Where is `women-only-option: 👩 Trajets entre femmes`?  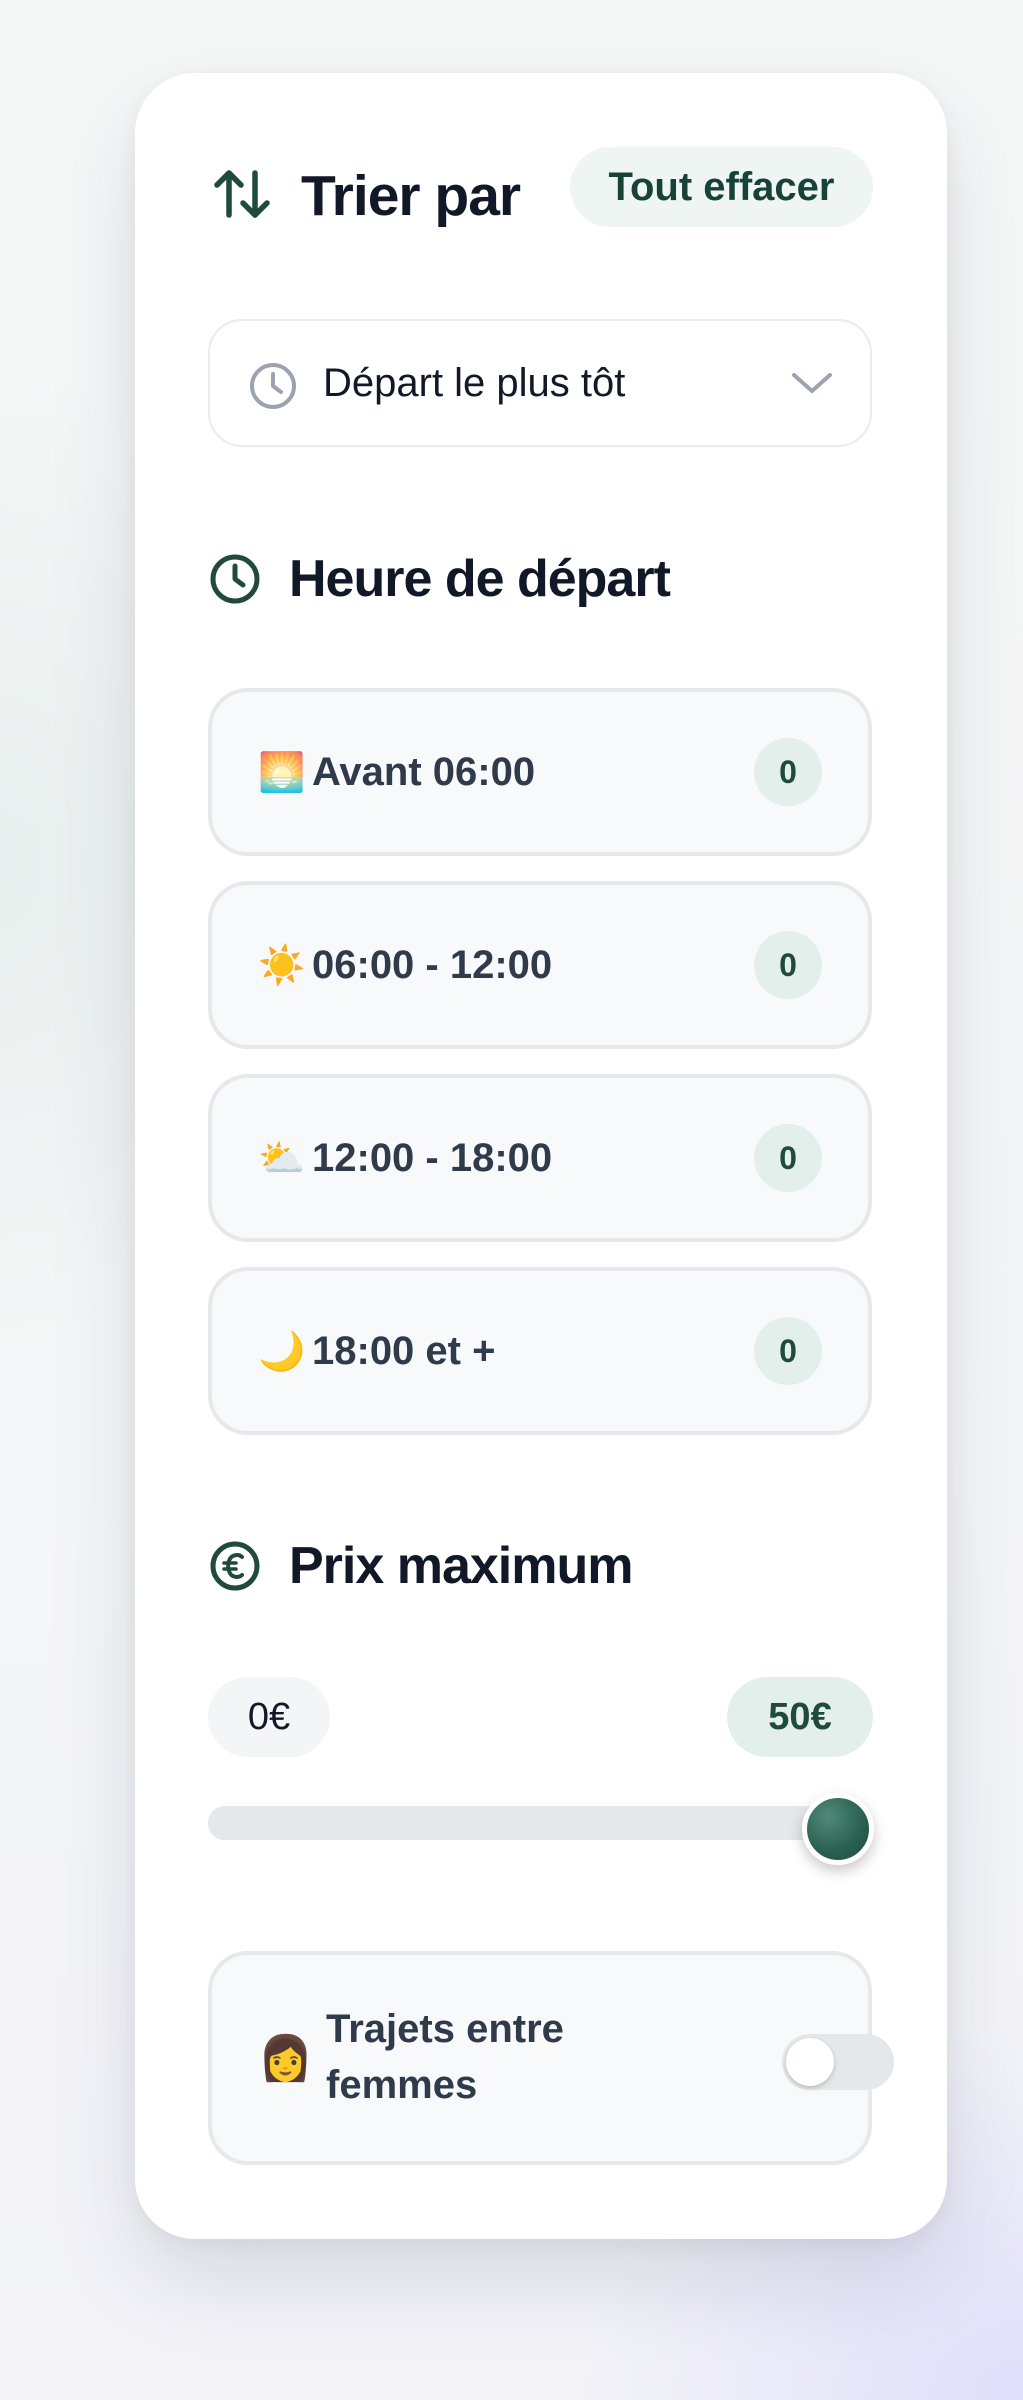 women-only-option: 👩 Trajets entre femmes is located at coordinates (551, 2058).